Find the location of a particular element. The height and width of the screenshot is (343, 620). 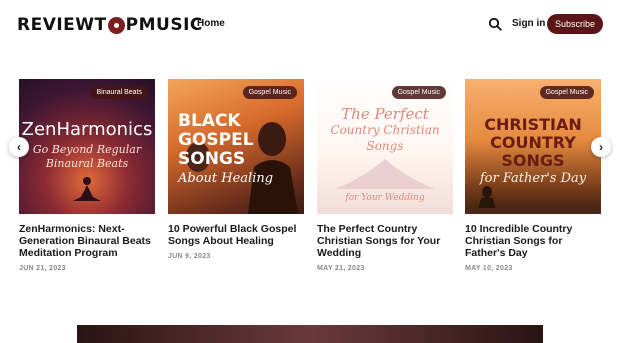

thumbnail-title: COUNTRY is located at coordinates (533, 142).